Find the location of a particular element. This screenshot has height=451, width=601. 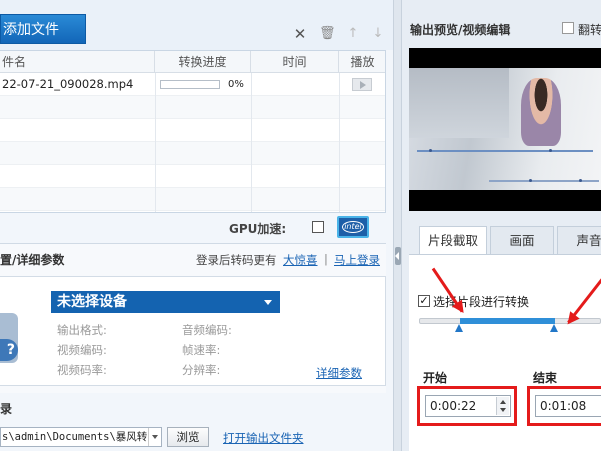

end-label: 结束 is located at coordinates (545, 378).